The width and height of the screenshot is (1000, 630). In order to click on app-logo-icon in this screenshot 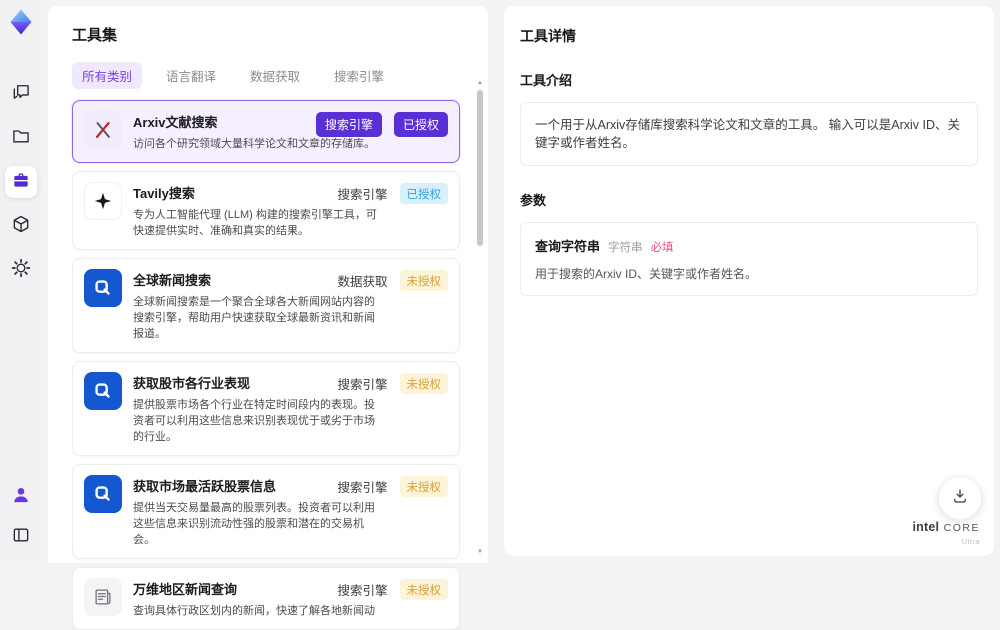, I will do `click(21, 22)`.